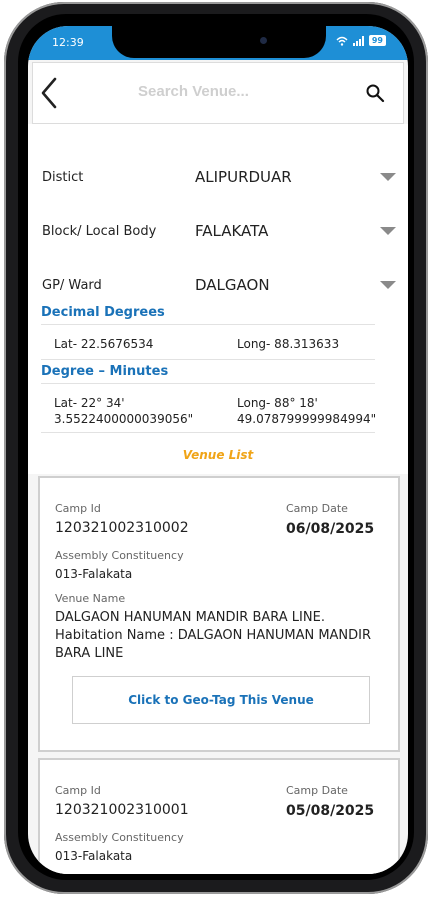 The image size is (434, 900). Describe the element at coordinates (90, 598) in the screenshot. I see `venue-name-label: Venue Name` at that location.